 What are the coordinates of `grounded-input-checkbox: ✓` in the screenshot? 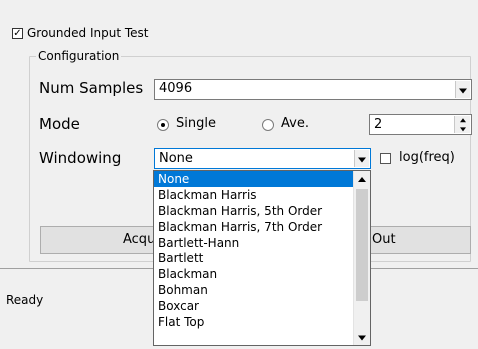 It's located at (17, 33).